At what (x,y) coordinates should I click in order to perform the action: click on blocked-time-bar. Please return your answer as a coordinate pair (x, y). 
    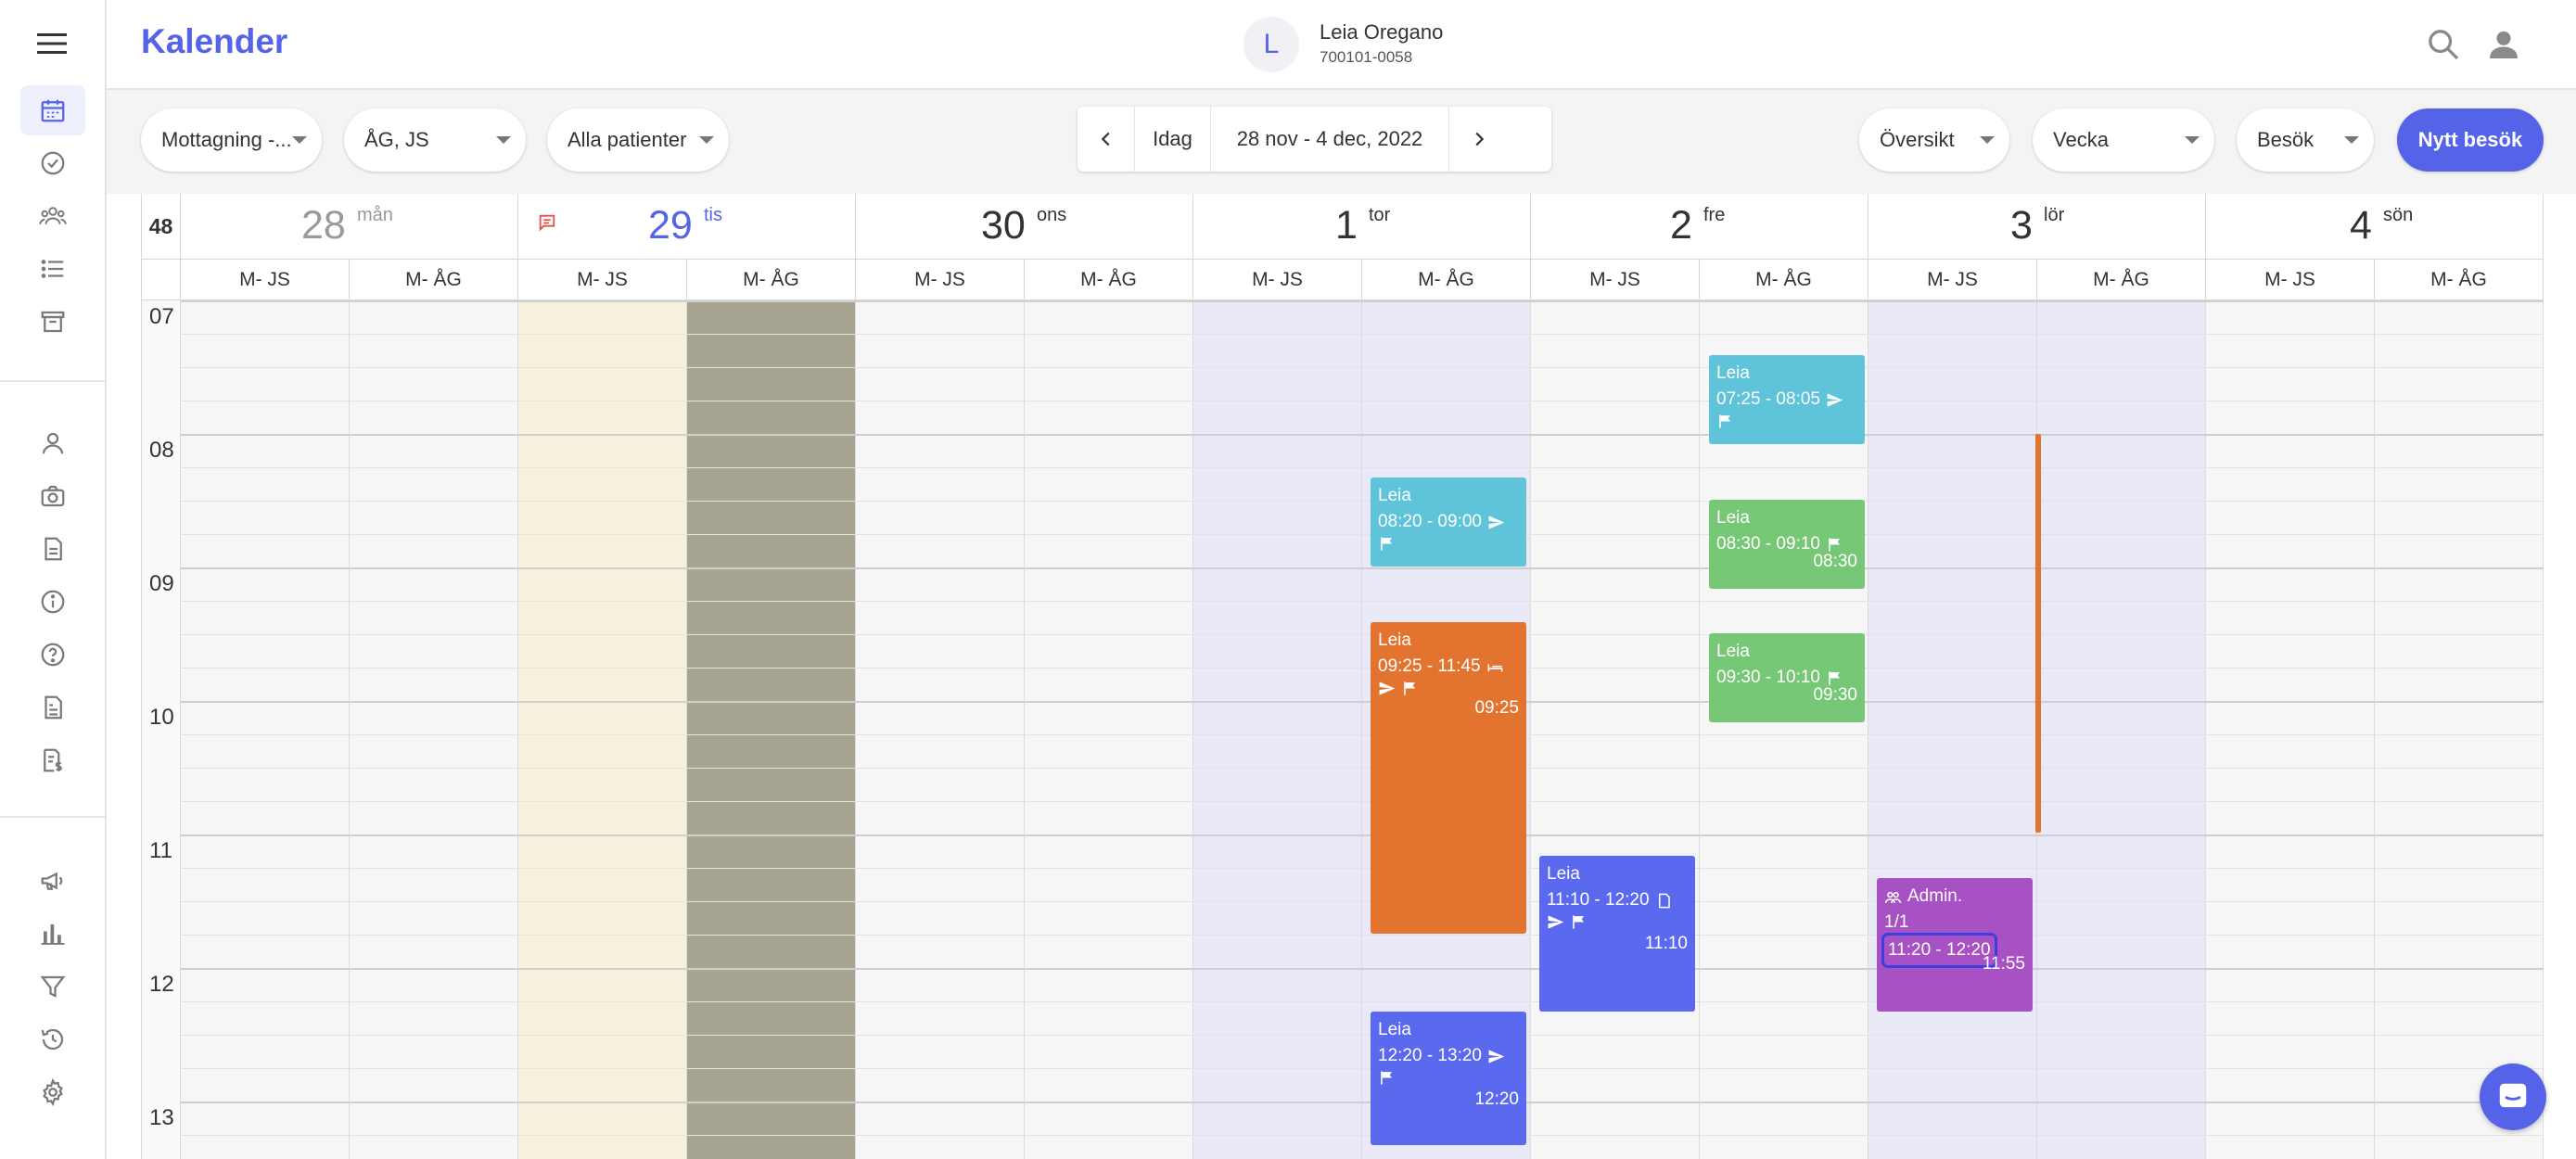
    Looking at the image, I should click on (2038, 633).